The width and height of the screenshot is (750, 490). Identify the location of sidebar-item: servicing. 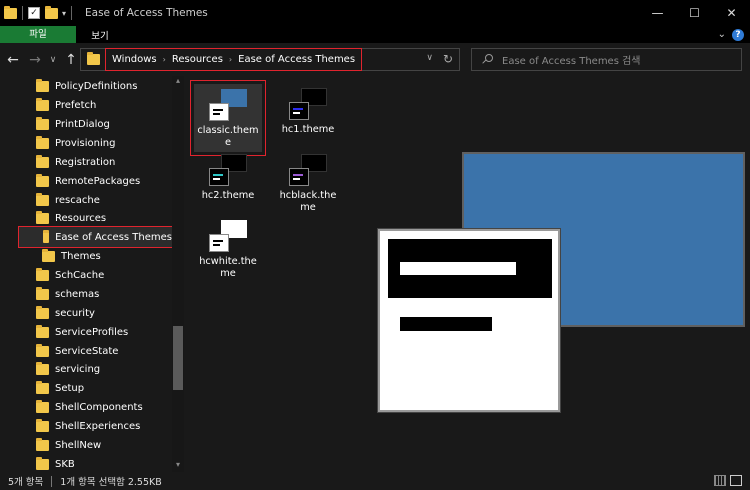
(68, 369).